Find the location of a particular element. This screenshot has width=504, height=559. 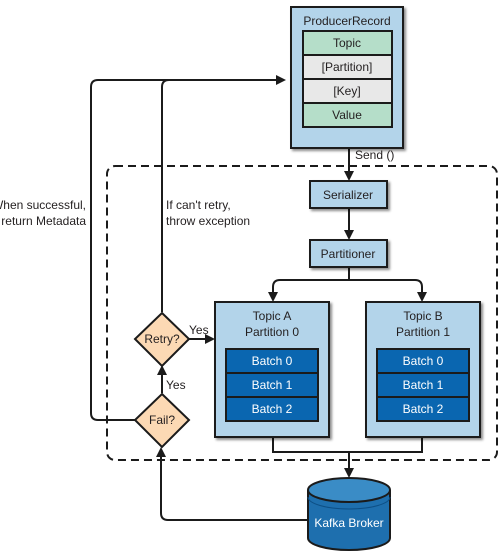

svg-text: Topic is located at coordinates (347, 43).